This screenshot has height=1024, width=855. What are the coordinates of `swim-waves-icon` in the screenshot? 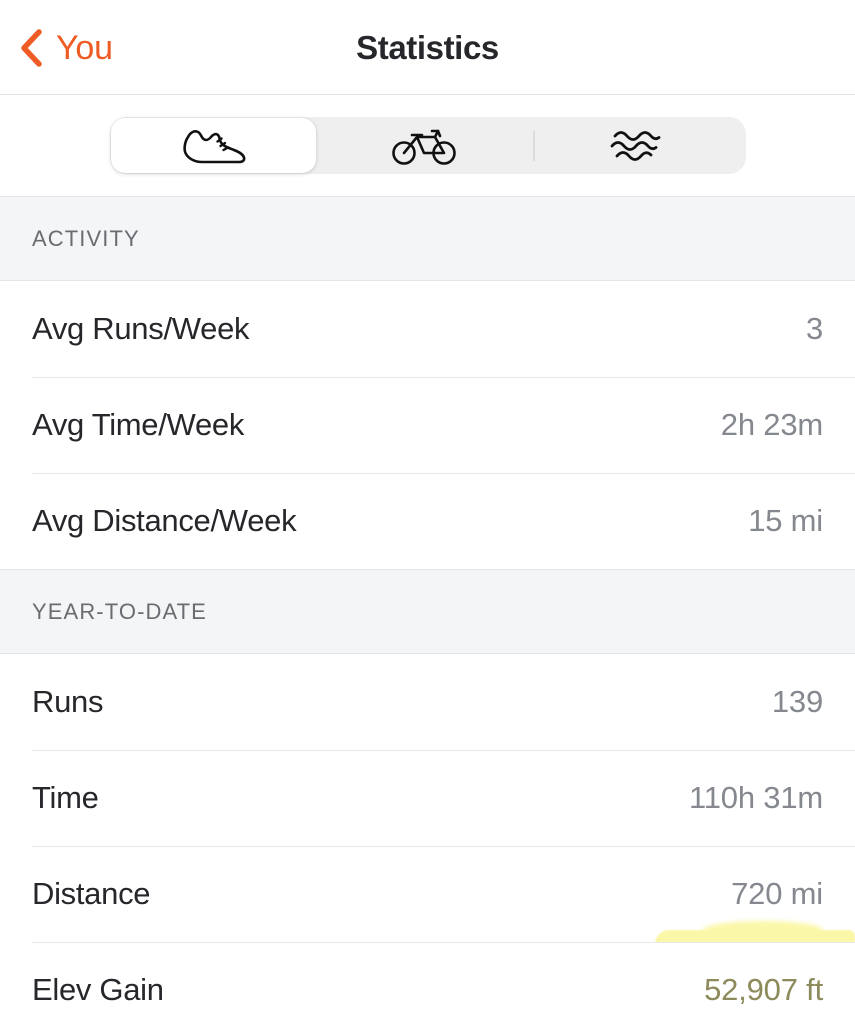 It's located at (638, 146).